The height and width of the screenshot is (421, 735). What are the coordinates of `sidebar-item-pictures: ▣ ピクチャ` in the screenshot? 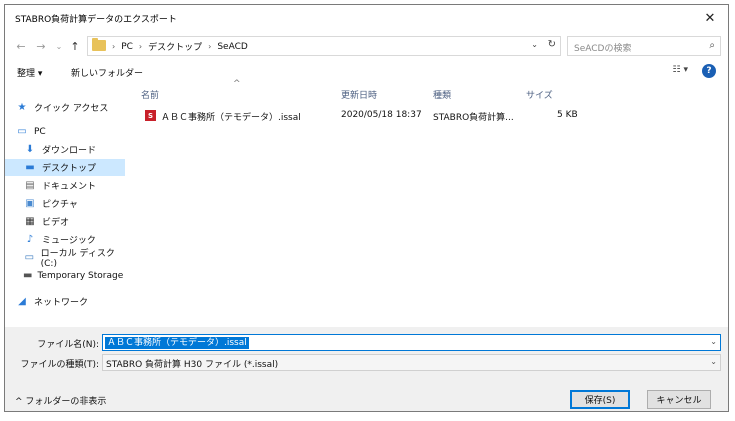 It's located at (65, 203).